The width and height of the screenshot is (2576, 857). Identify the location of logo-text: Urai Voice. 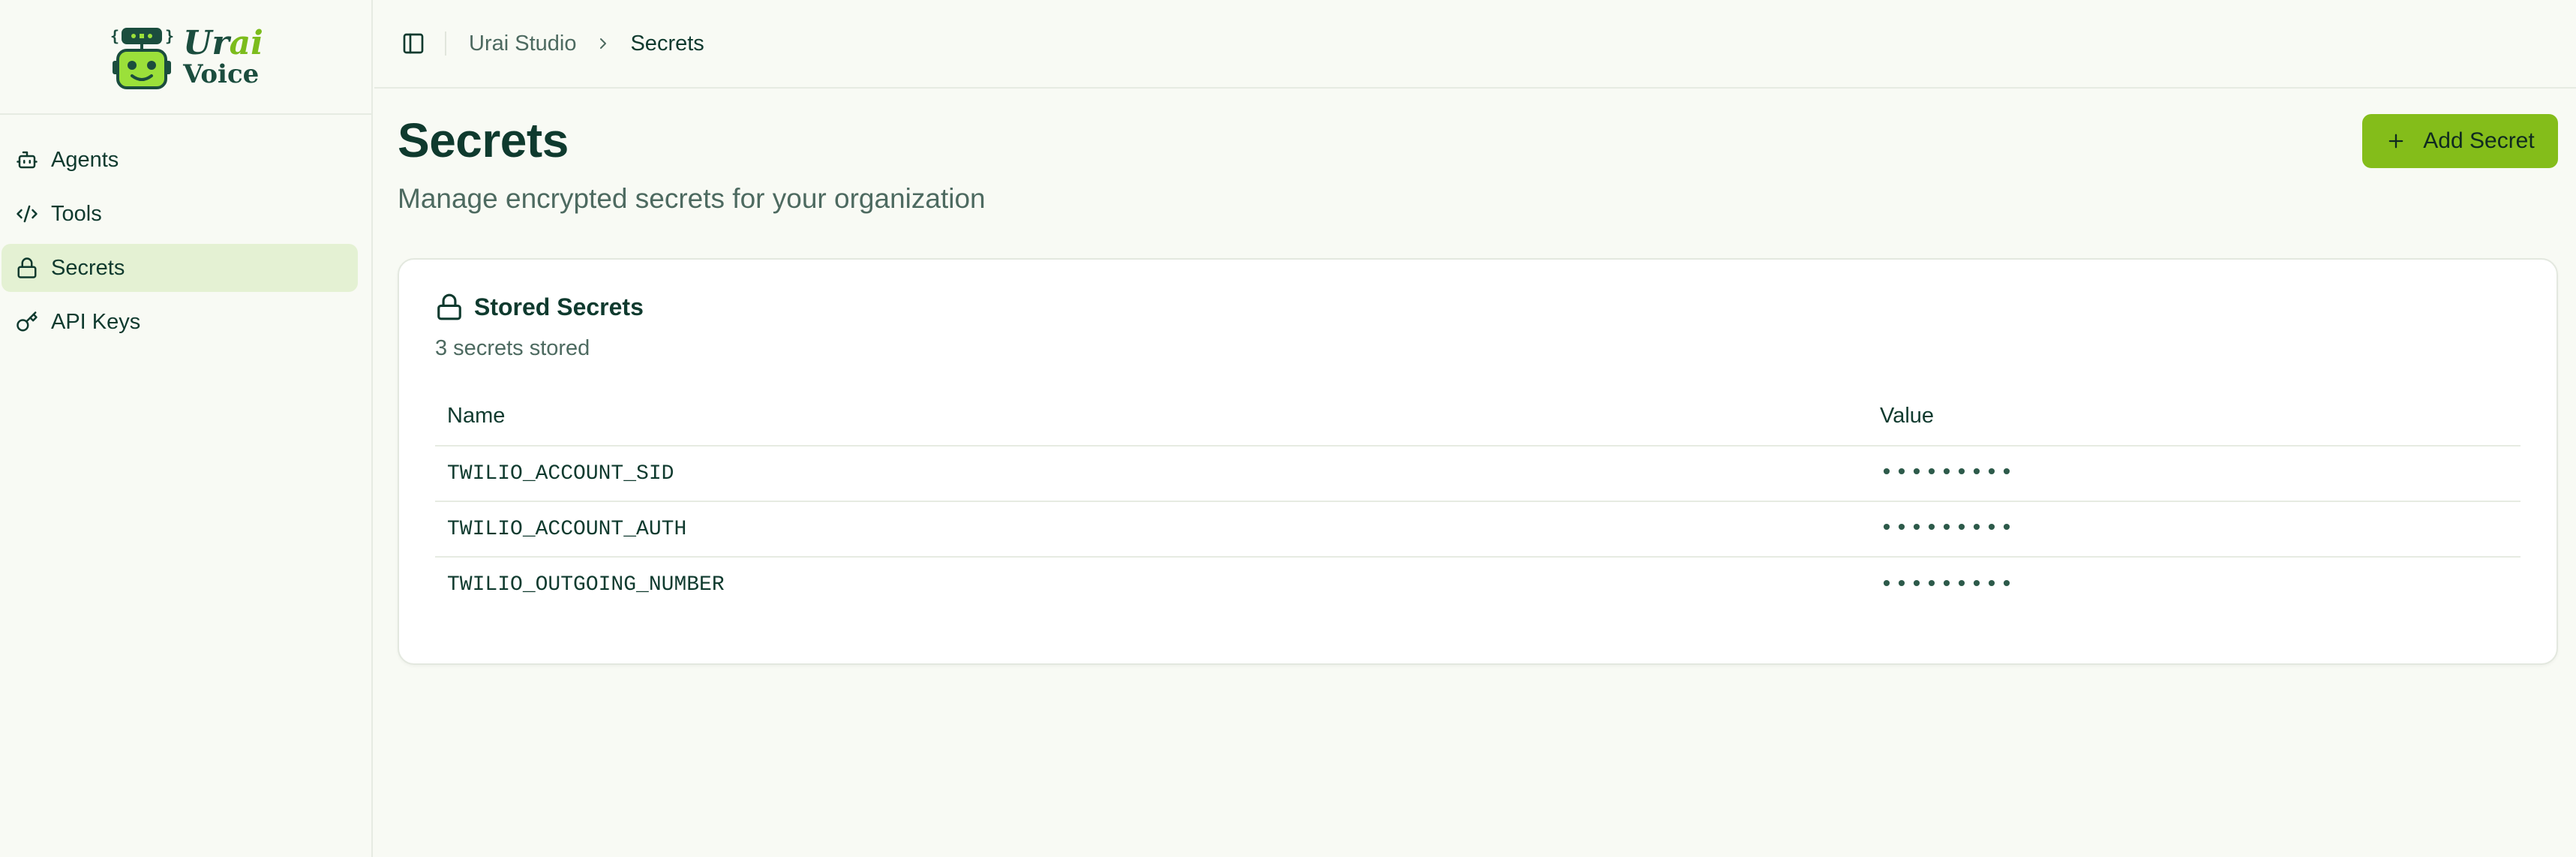
(223, 56).